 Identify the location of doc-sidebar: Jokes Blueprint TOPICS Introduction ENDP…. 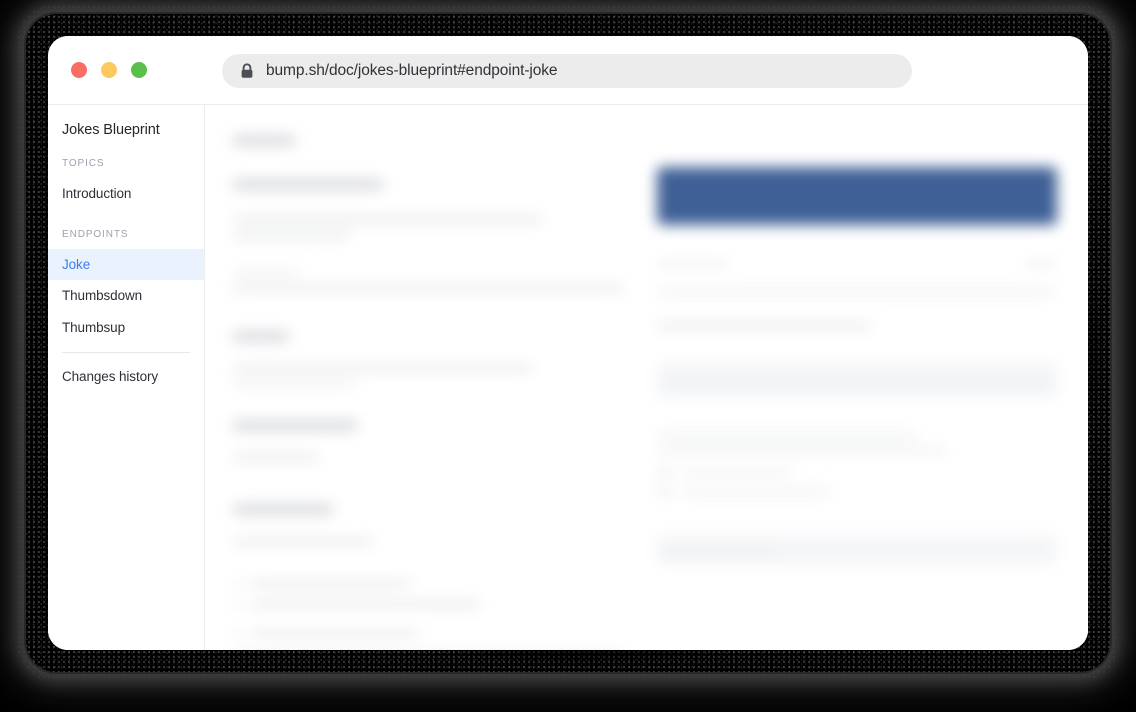
(126, 377).